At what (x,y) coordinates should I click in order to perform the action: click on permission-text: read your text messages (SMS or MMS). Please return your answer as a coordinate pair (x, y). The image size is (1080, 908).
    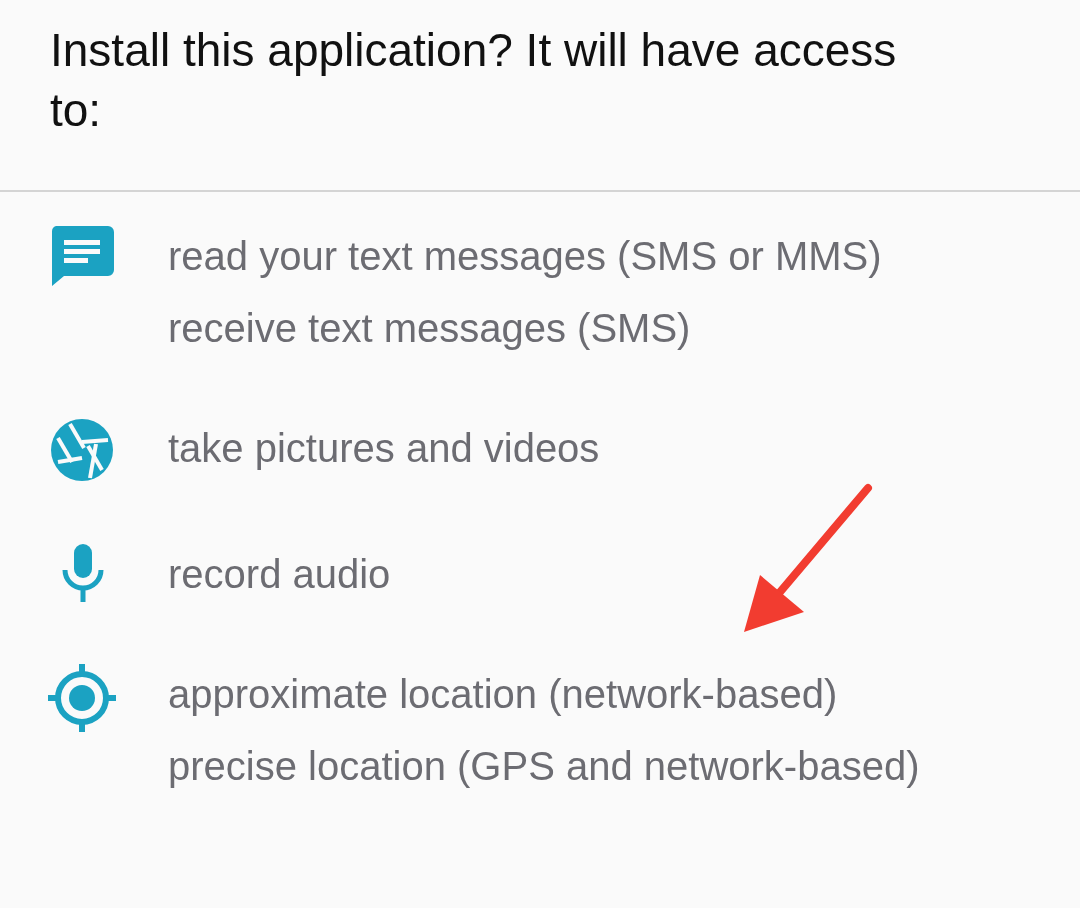
    Looking at the image, I should click on (525, 256).